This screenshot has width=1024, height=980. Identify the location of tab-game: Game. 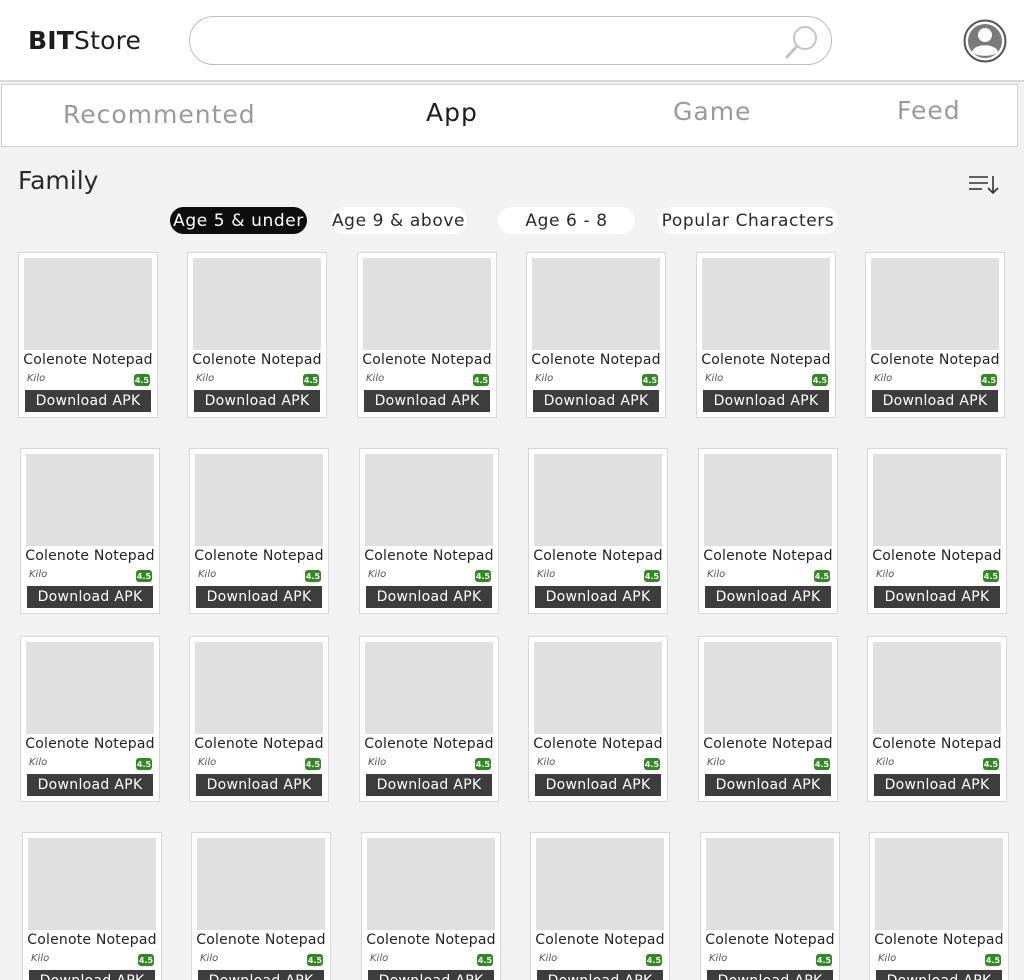
(712, 111).